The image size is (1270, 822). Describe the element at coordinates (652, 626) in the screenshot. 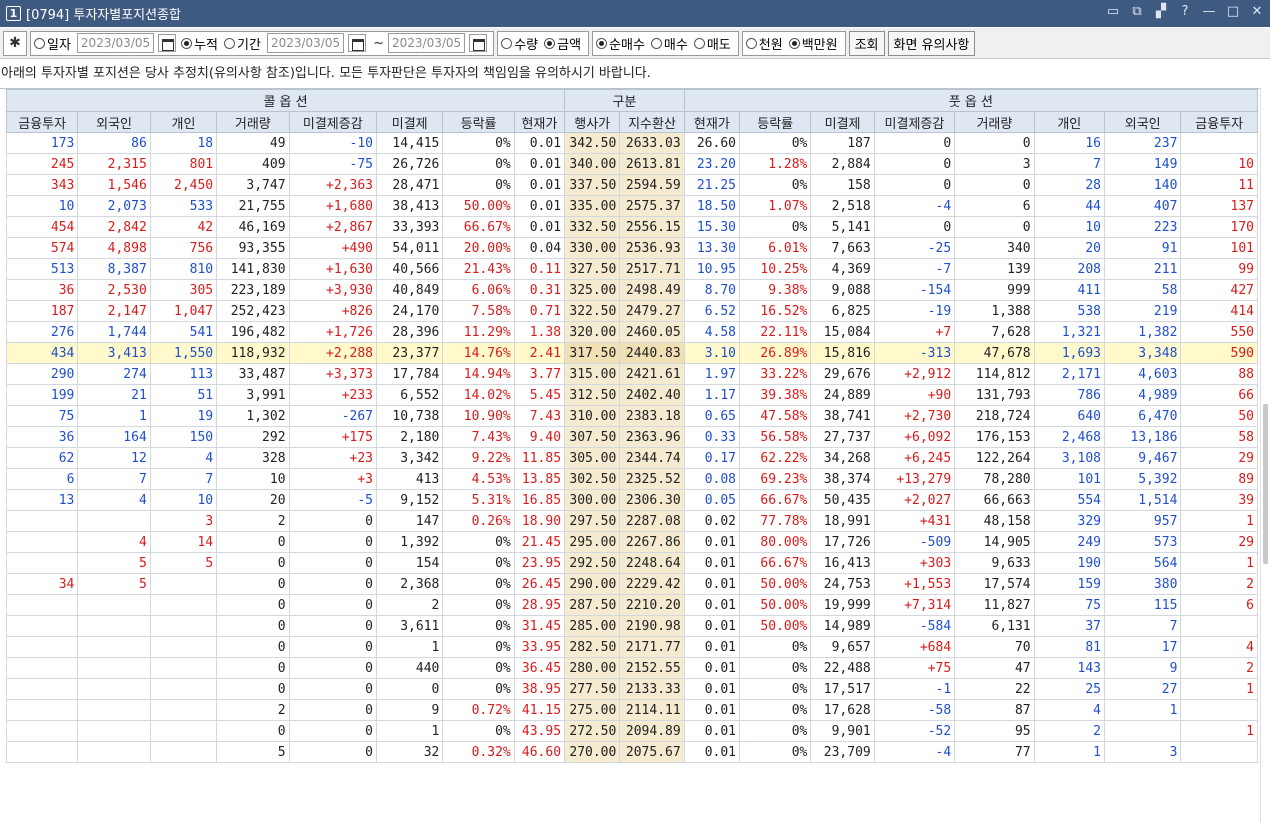

I see `table-cell: 2190.98` at that location.